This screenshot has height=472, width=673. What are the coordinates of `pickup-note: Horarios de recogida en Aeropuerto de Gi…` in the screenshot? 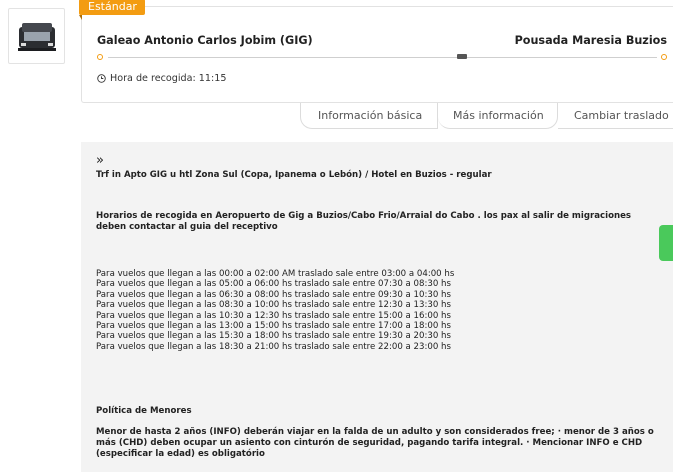 It's located at (364, 221).